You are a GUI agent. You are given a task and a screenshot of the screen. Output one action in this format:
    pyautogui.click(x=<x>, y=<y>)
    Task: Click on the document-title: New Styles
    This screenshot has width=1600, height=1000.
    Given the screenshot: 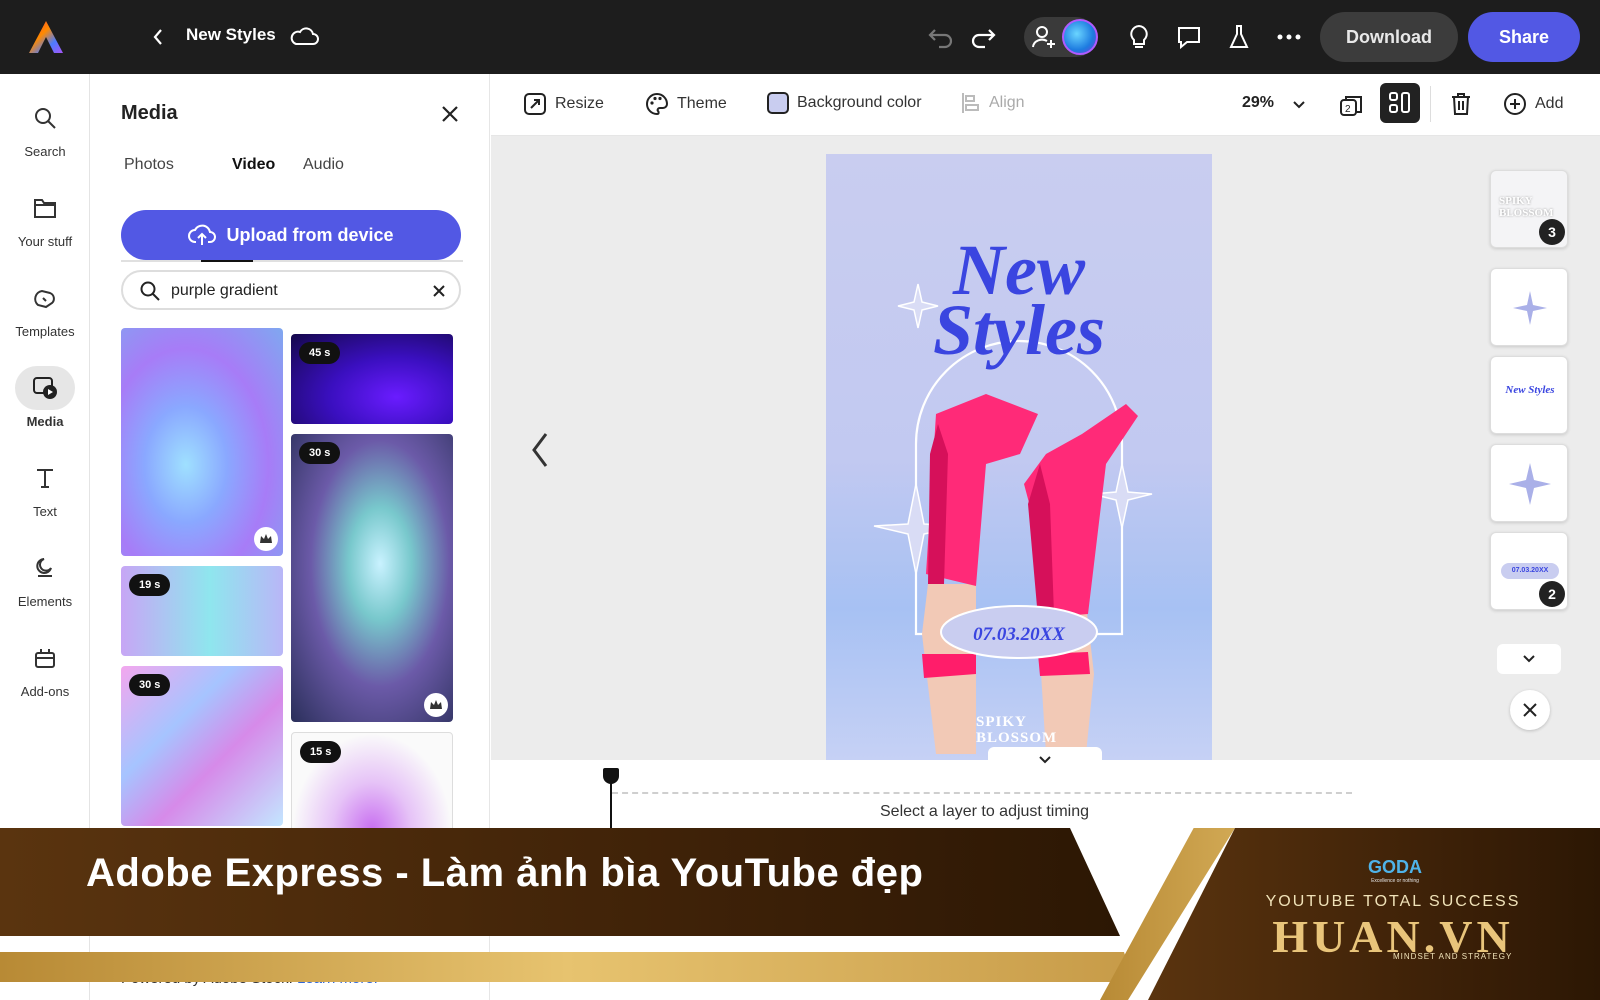 What is the action you would take?
    pyautogui.click(x=231, y=35)
    